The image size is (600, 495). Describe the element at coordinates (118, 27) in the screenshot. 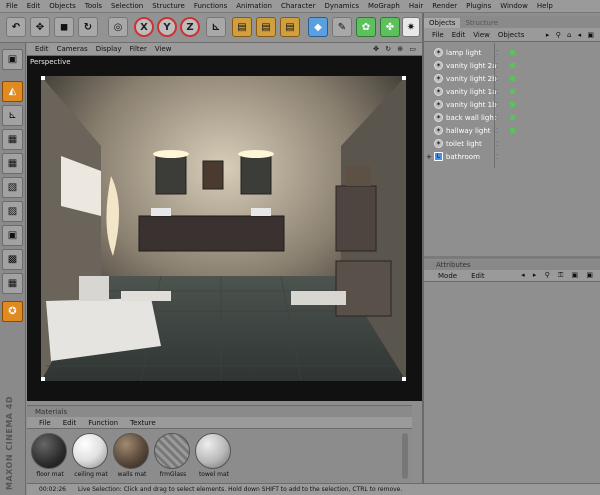

I see `live-selection-icon: ◎` at that location.